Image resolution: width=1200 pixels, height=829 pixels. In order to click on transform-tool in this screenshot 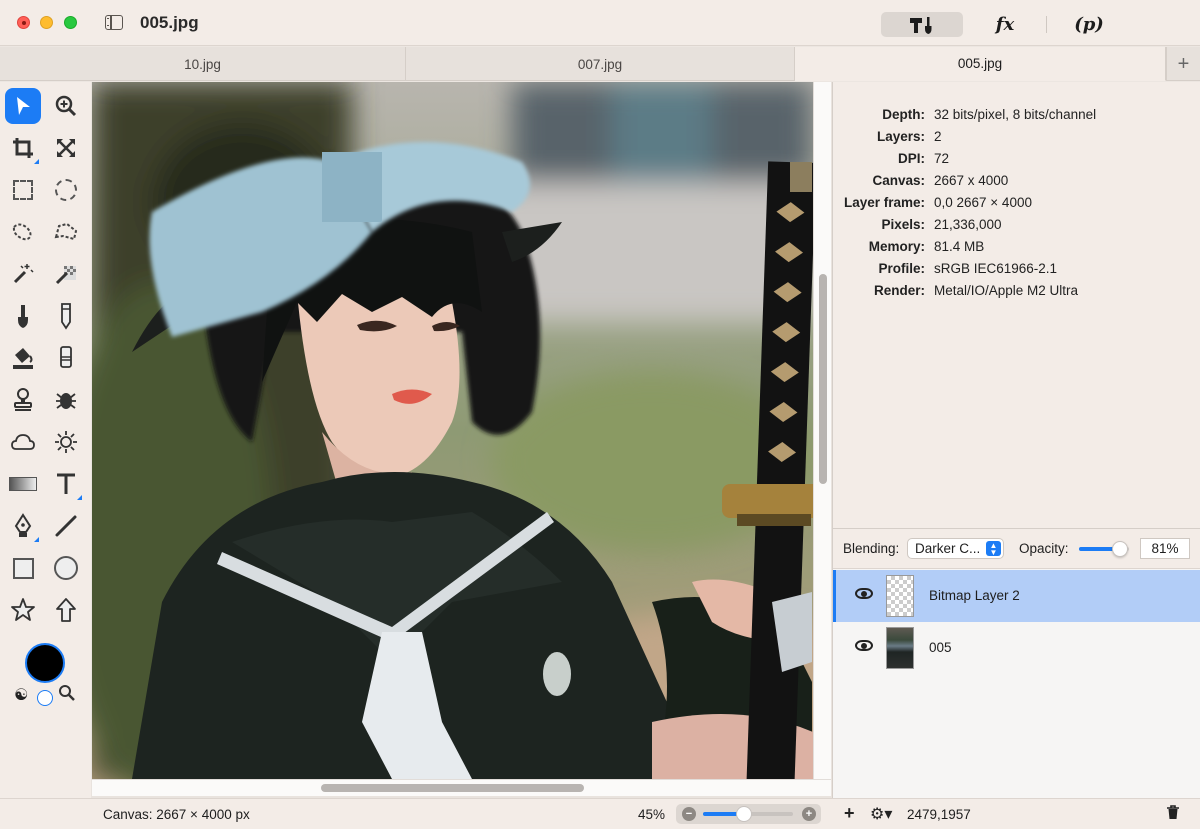, I will do `click(66, 148)`.